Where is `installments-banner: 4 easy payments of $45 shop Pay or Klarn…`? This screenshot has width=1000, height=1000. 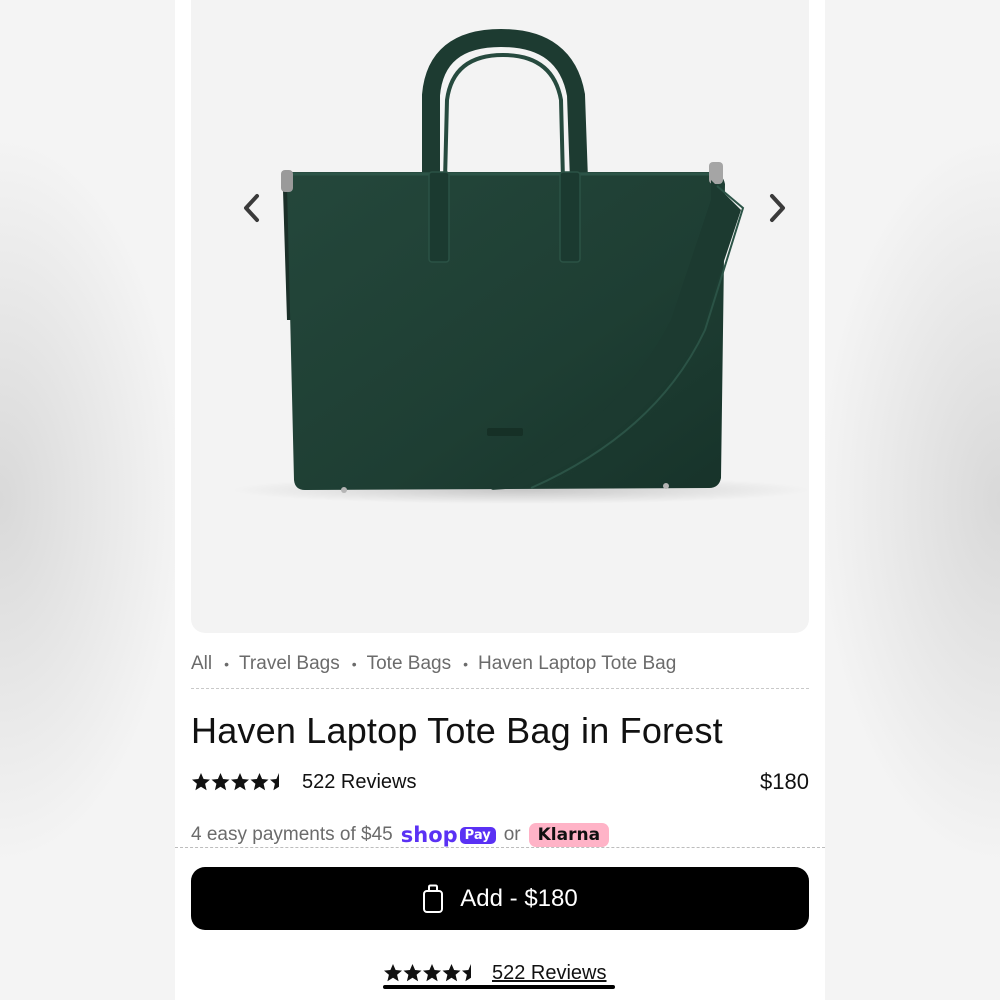
installments-banner: 4 easy payments of $45 shop Pay or Klarn… is located at coordinates (500, 835).